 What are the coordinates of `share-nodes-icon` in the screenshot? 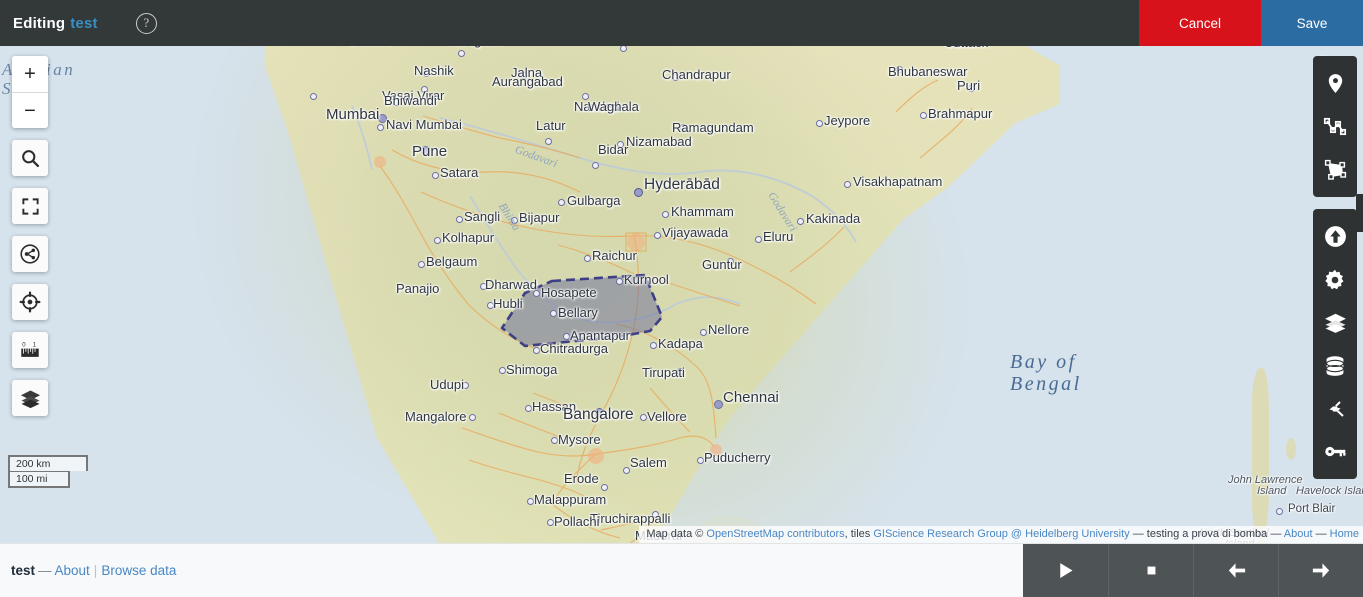 It's located at (30, 254).